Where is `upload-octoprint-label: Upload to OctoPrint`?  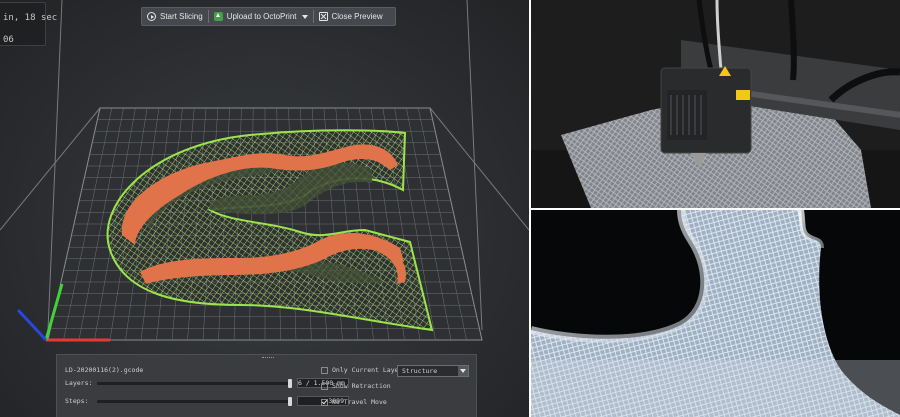
upload-octoprint-label: Upload to OctoPrint is located at coordinates (261, 16).